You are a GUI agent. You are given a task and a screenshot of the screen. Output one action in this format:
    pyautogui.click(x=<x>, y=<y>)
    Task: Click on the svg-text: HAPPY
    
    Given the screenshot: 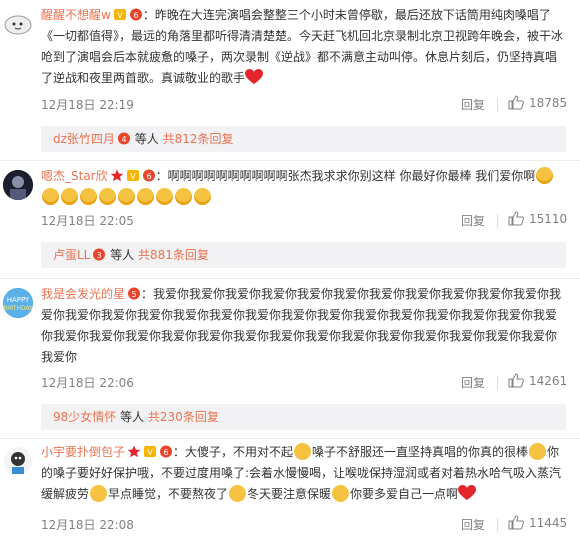 What is the action you would take?
    pyautogui.click(x=18, y=300)
    